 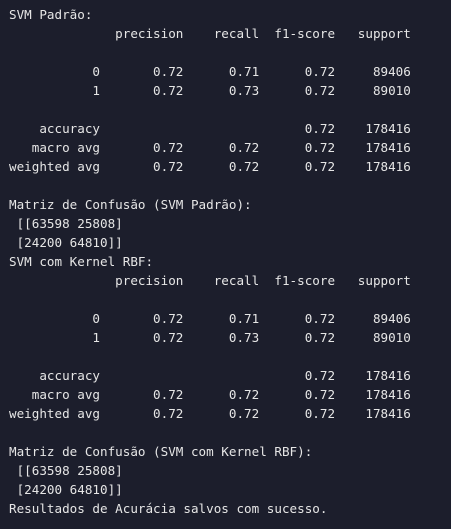 What do you see at coordinates (51, 14) in the screenshot?
I see `output-line: SVM Padrão:` at bounding box center [51, 14].